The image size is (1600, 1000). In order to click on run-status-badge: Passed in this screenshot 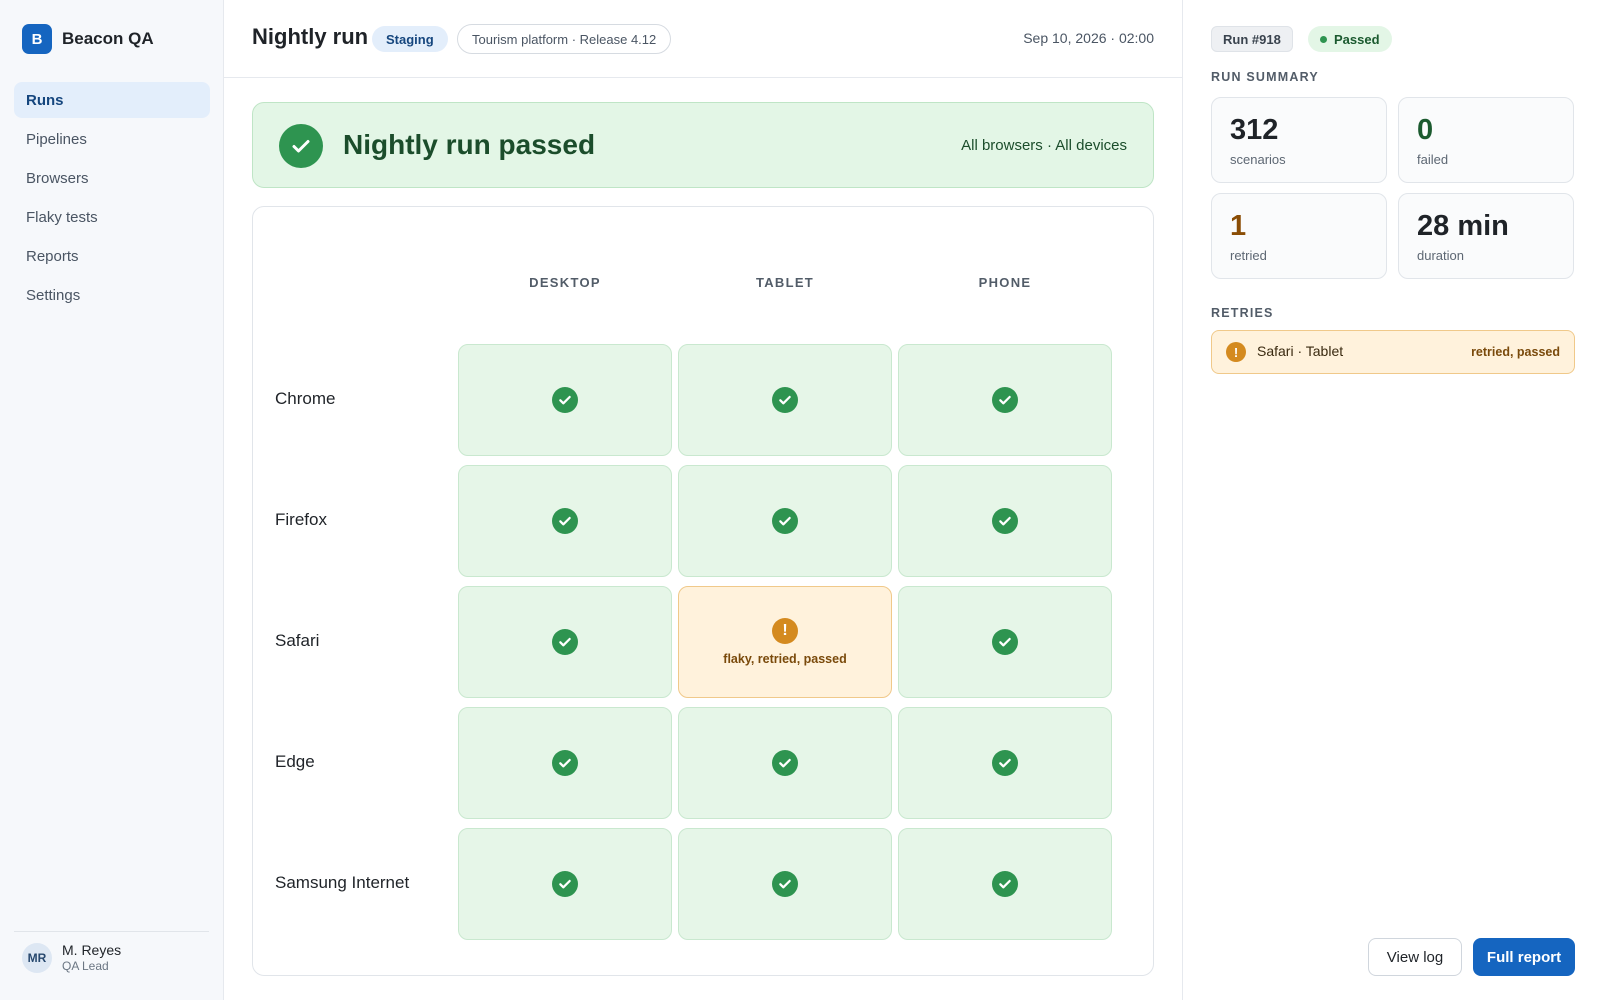, I will do `click(1350, 39)`.